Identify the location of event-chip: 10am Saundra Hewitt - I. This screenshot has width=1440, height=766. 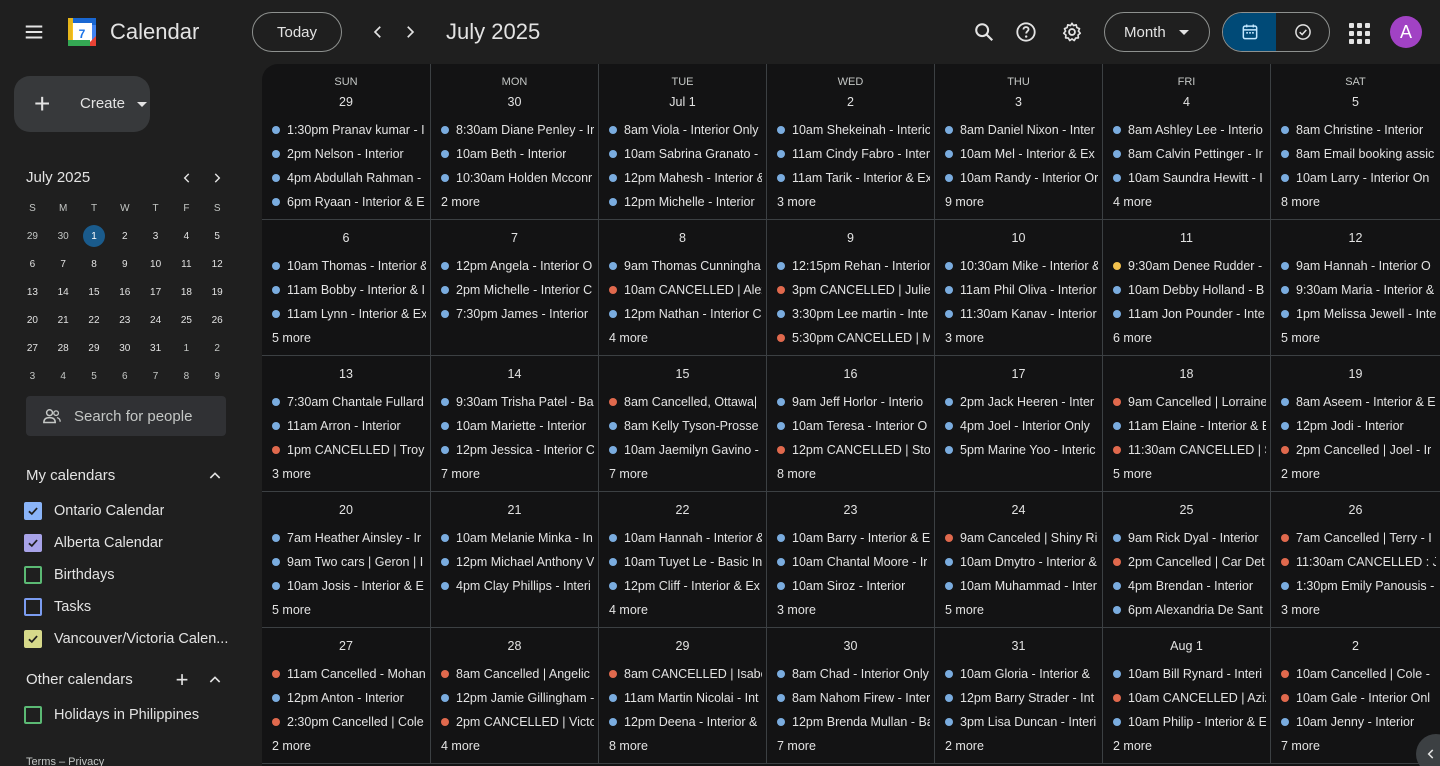
(1188, 178).